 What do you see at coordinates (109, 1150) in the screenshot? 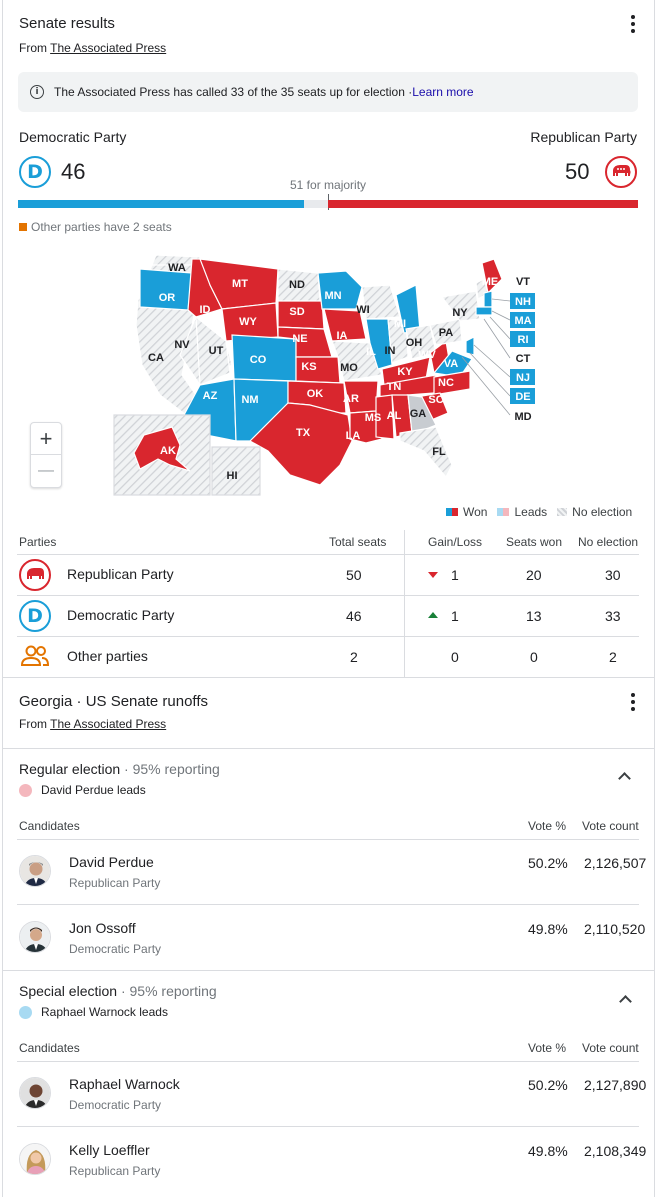
I see `candidate-name: Kelly Loeffler` at bounding box center [109, 1150].